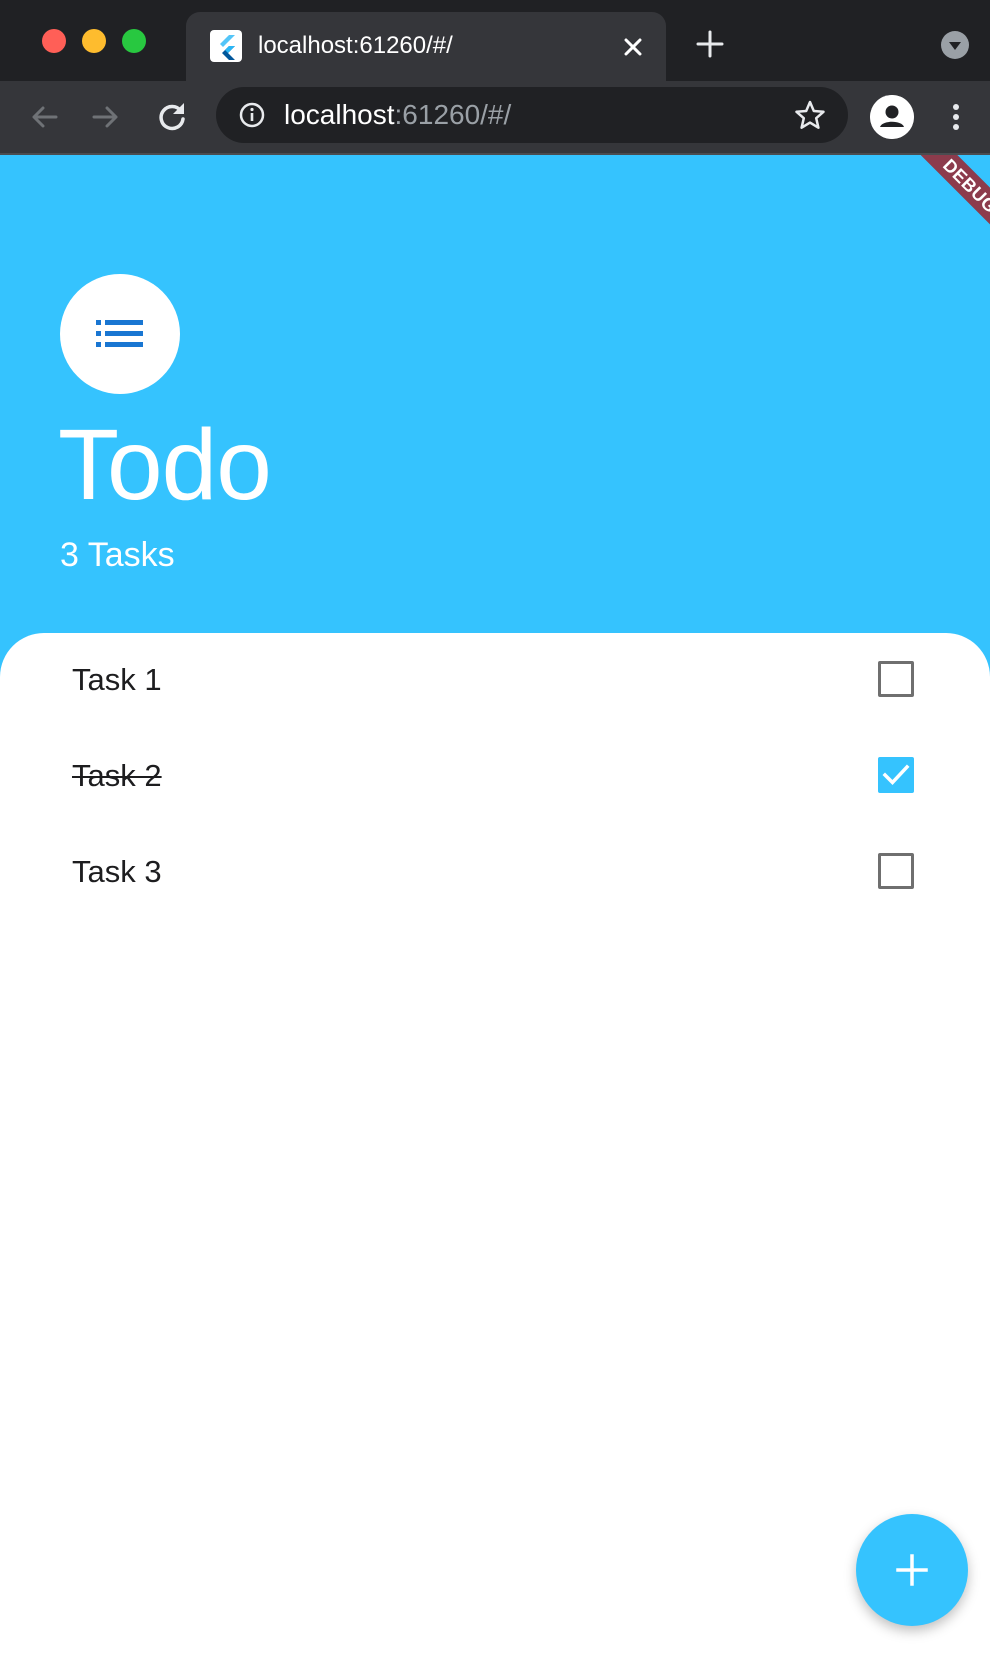 This screenshot has width=990, height=1654. I want to click on close-icon, so click(633, 47).